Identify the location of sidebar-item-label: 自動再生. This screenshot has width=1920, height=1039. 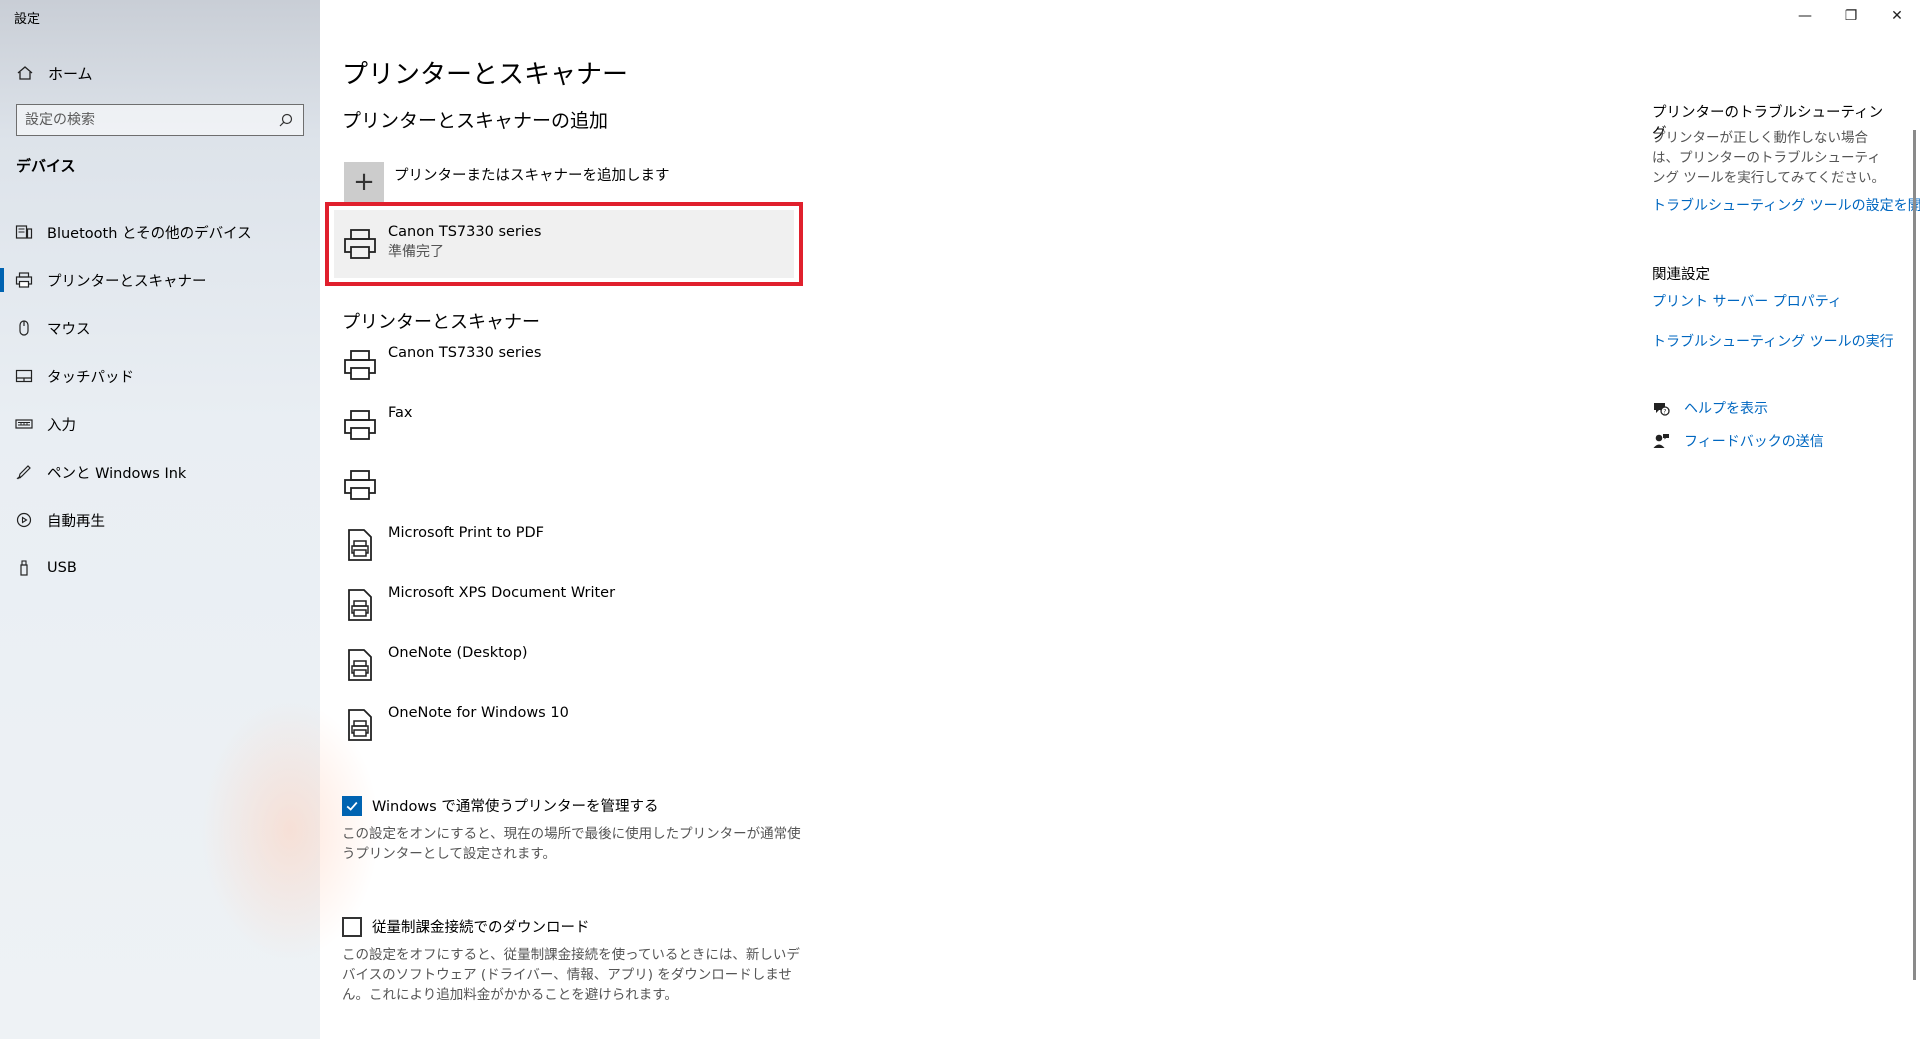
(76, 521).